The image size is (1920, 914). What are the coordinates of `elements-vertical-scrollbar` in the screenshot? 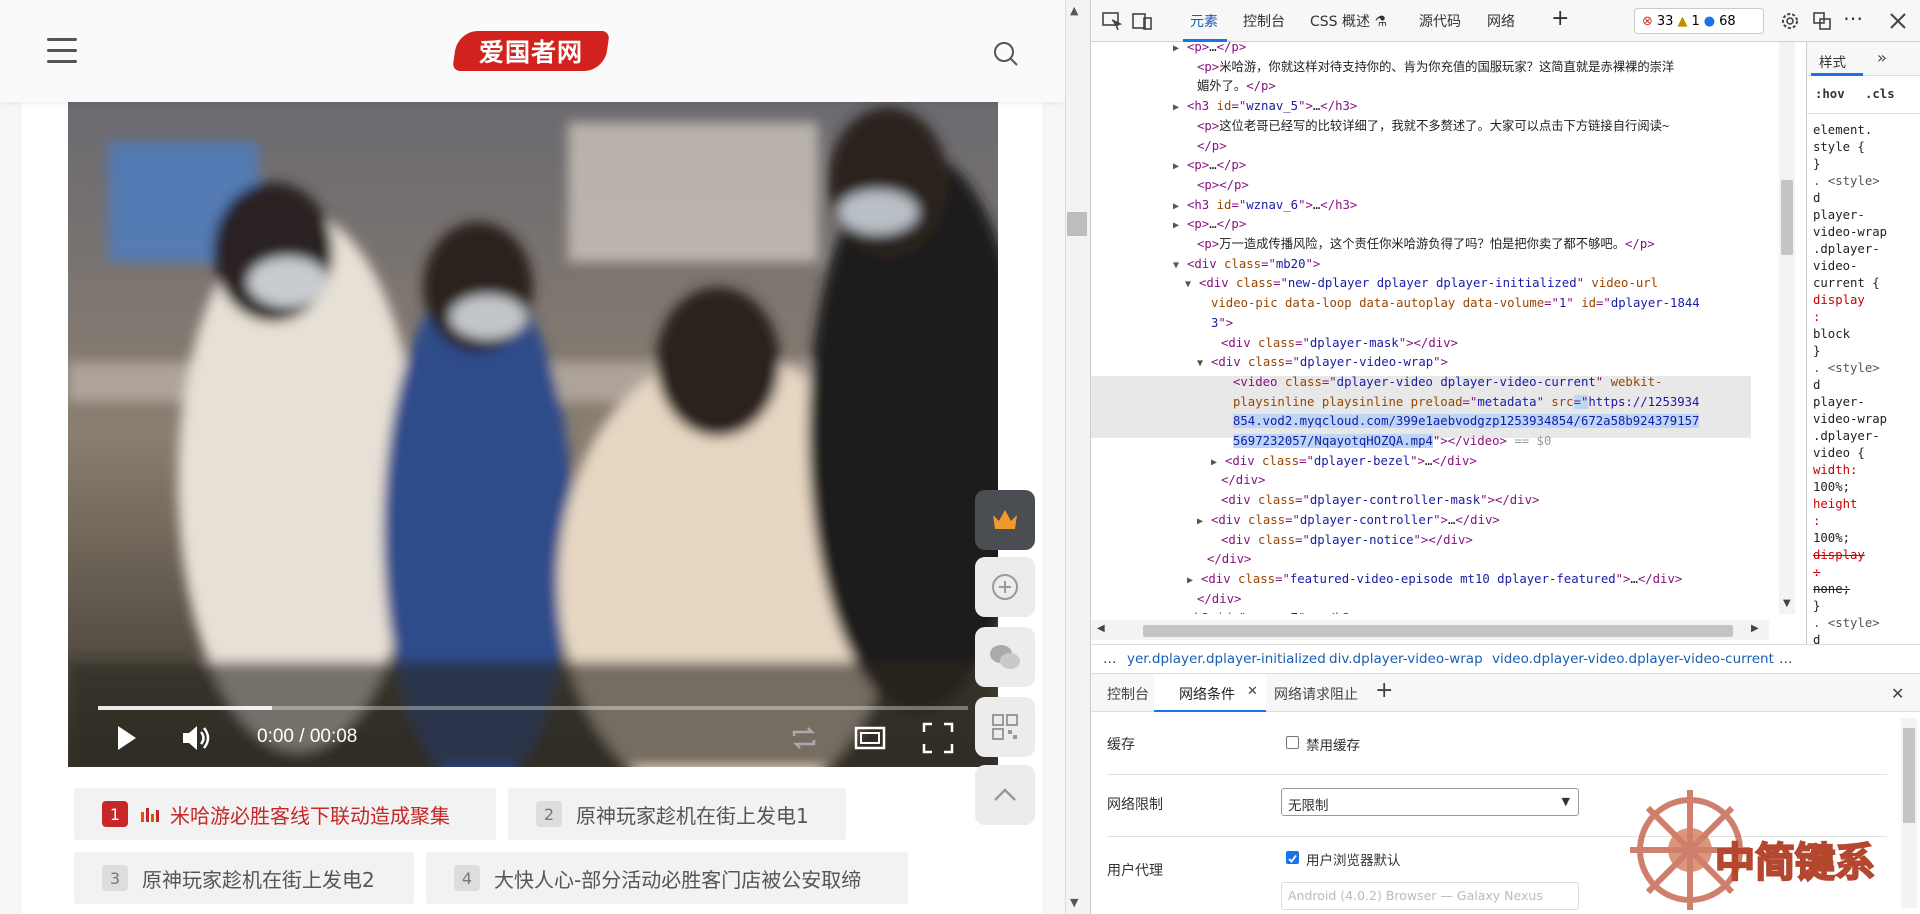 It's located at (1787, 328).